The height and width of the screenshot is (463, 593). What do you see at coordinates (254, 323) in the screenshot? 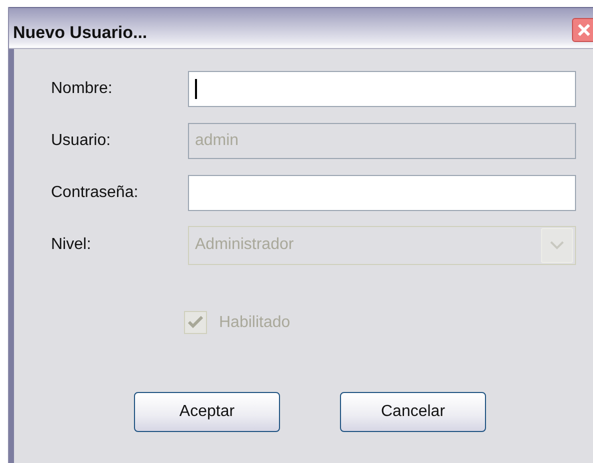
I see `checkbox-label: Habilitado` at bounding box center [254, 323].